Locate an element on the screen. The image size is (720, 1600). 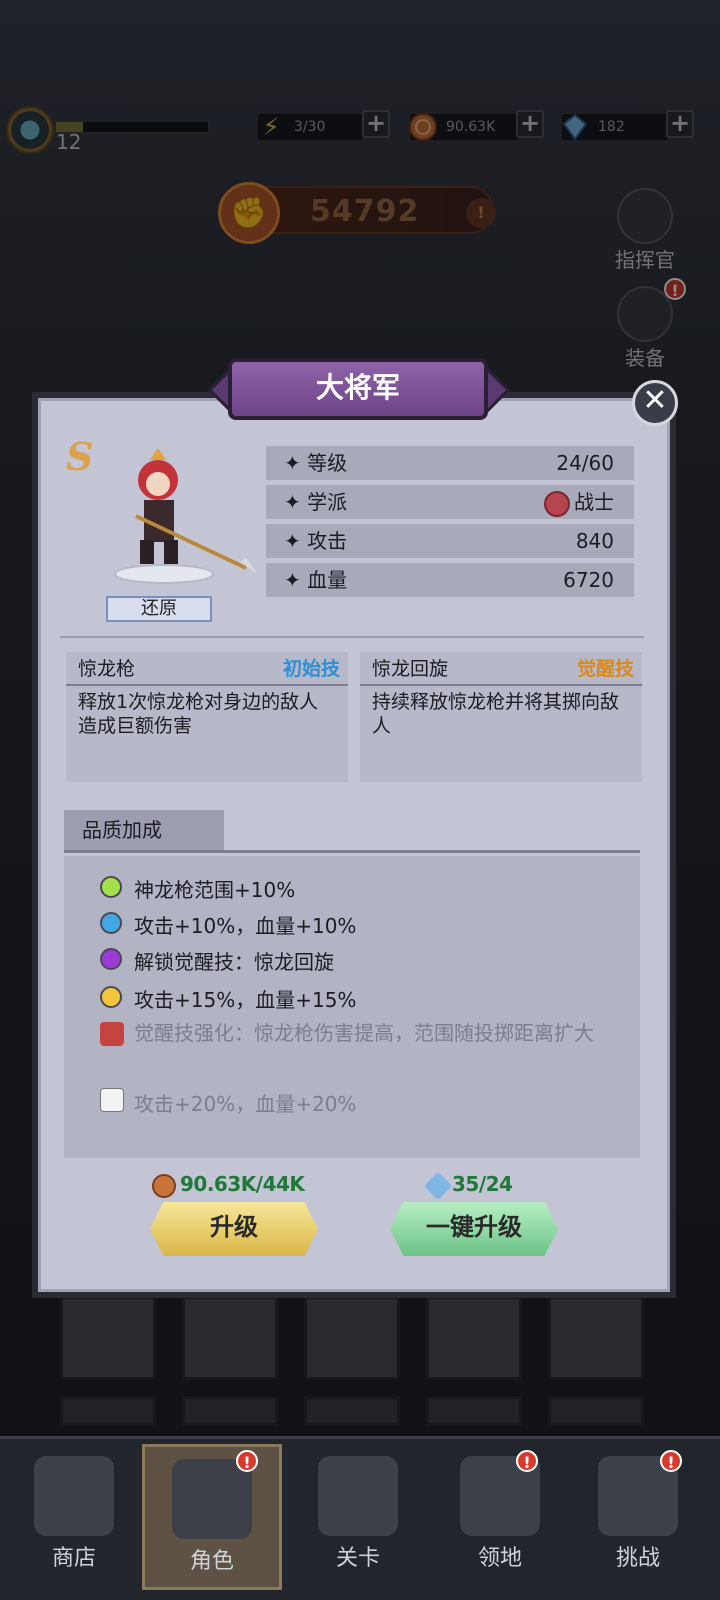
quality-item-locked: 觉醒技强化：惊龙枪伤害提高，范围随投掷距离扩大 is located at coordinates (364, 1033).